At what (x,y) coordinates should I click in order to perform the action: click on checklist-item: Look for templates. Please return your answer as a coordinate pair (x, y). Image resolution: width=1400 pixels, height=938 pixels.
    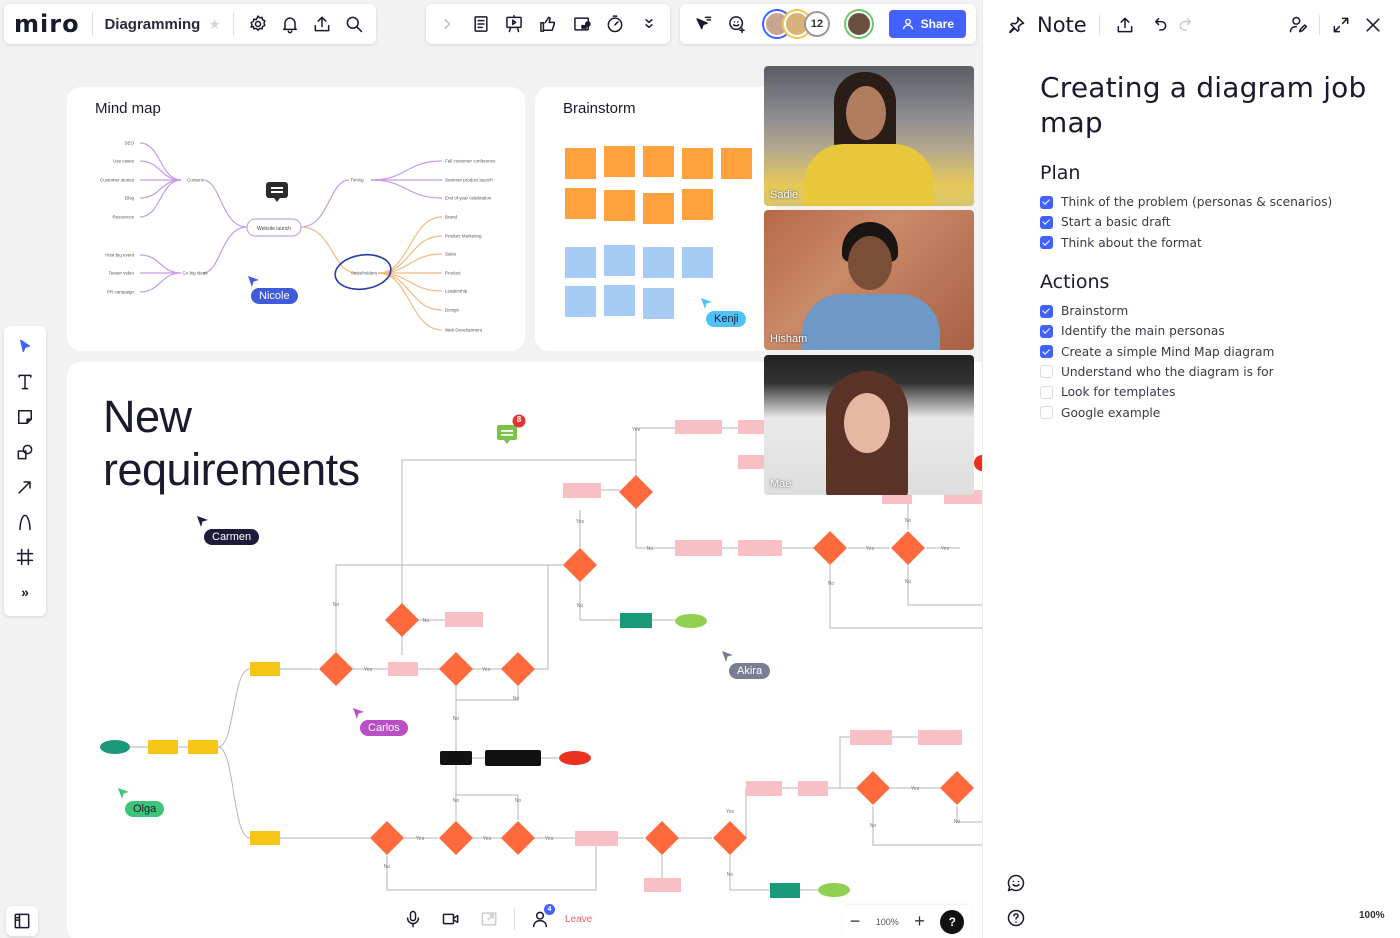
    Looking at the image, I should click on (1205, 392).